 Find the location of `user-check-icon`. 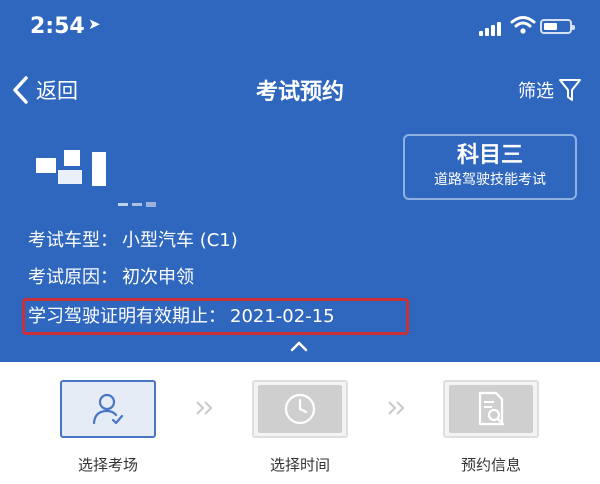

user-check-icon is located at coordinates (108, 409).